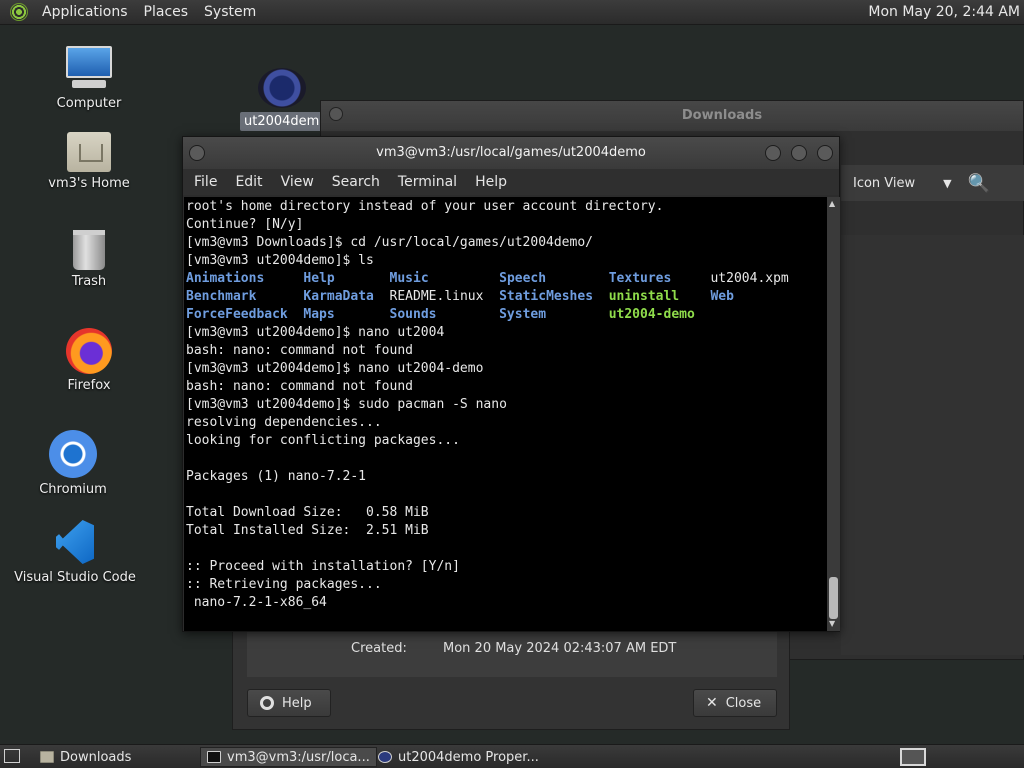  What do you see at coordinates (248, 182) in the screenshot?
I see `menu-edit: Edit` at bounding box center [248, 182].